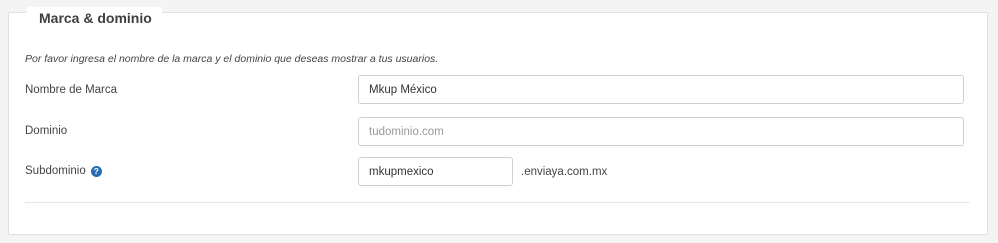 The image size is (998, 243). Describe the element at coordinates (661, 131) in the screenshot. I see `domain-input` at that location.